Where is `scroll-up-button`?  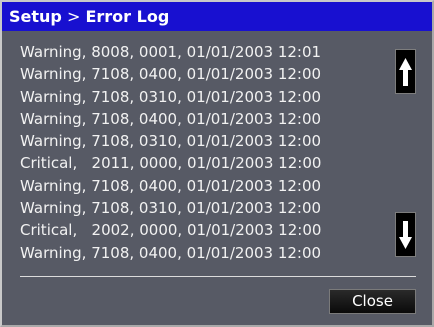 scroll-up-button is located at coordinates (405, 71).